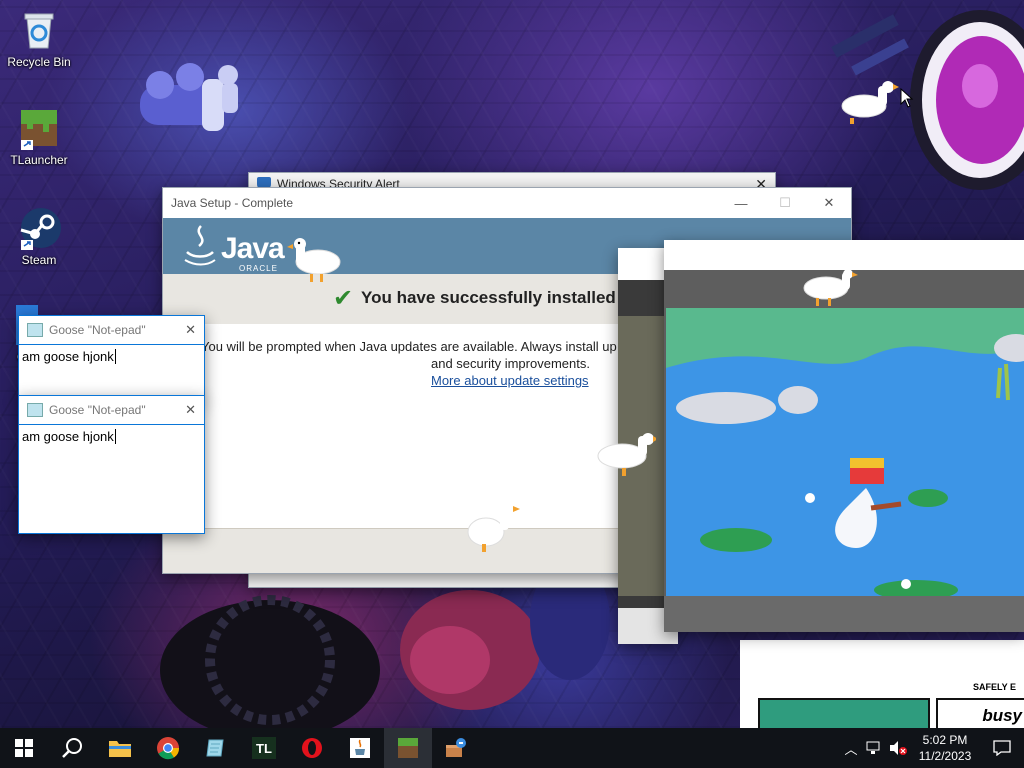 The width and height of the screenshot is (1024, 768). I want to click on volume-muted-icon, so click(898, 748).